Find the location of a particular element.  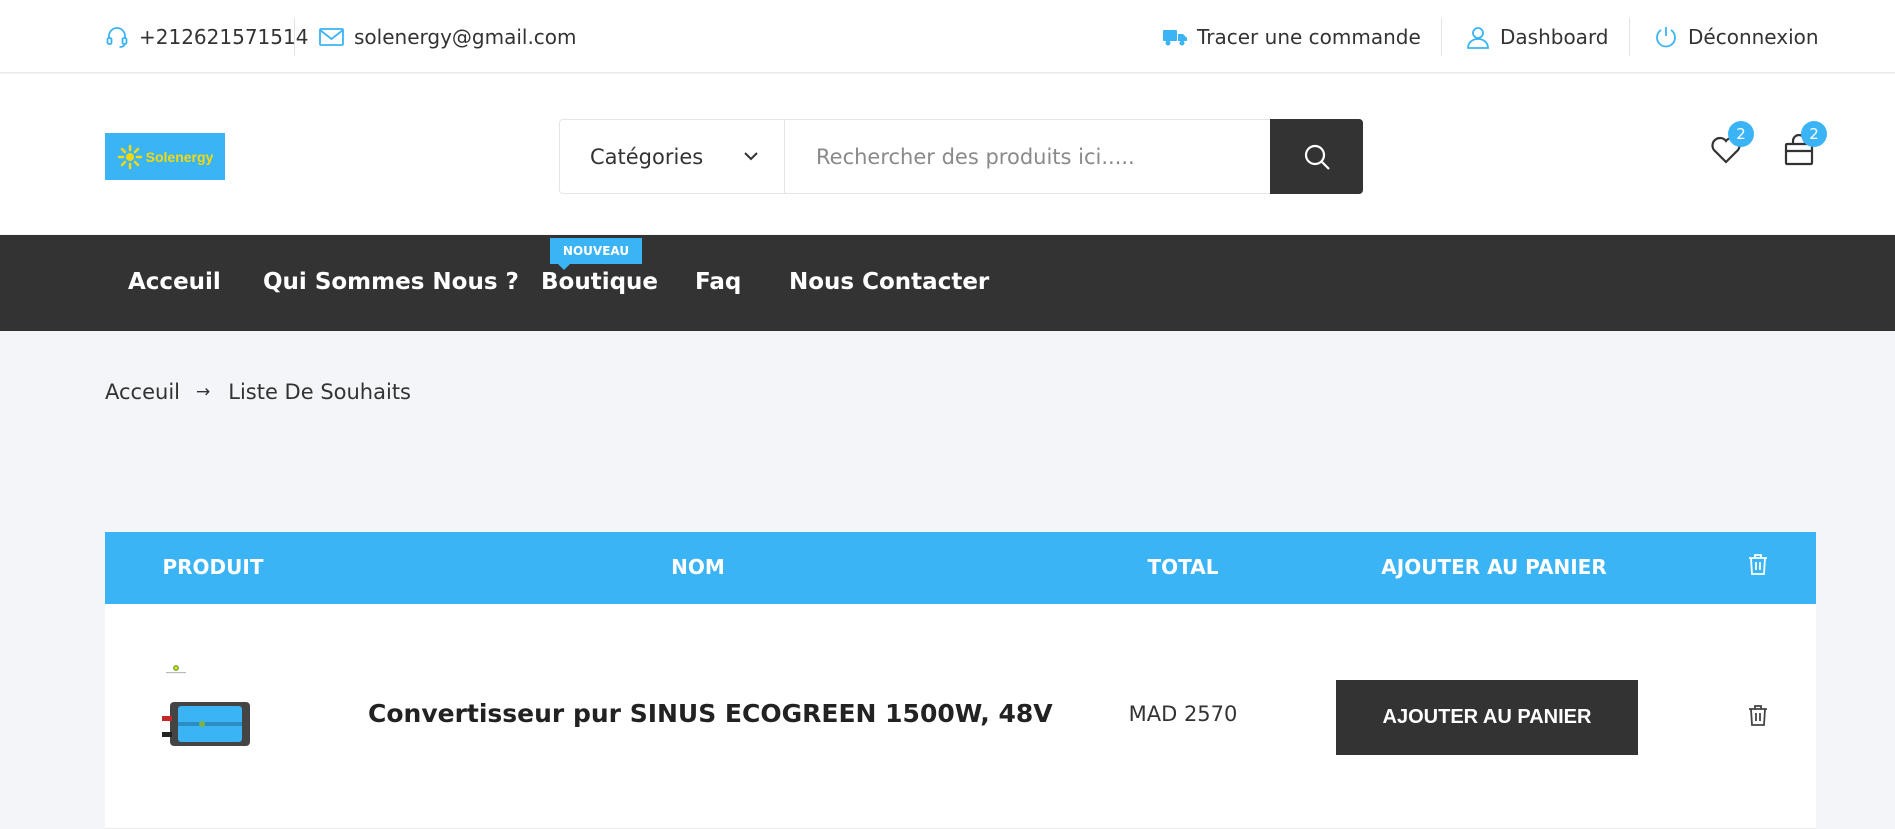

dashboard-link: Dashboard is located at coordinates (1537, 37).